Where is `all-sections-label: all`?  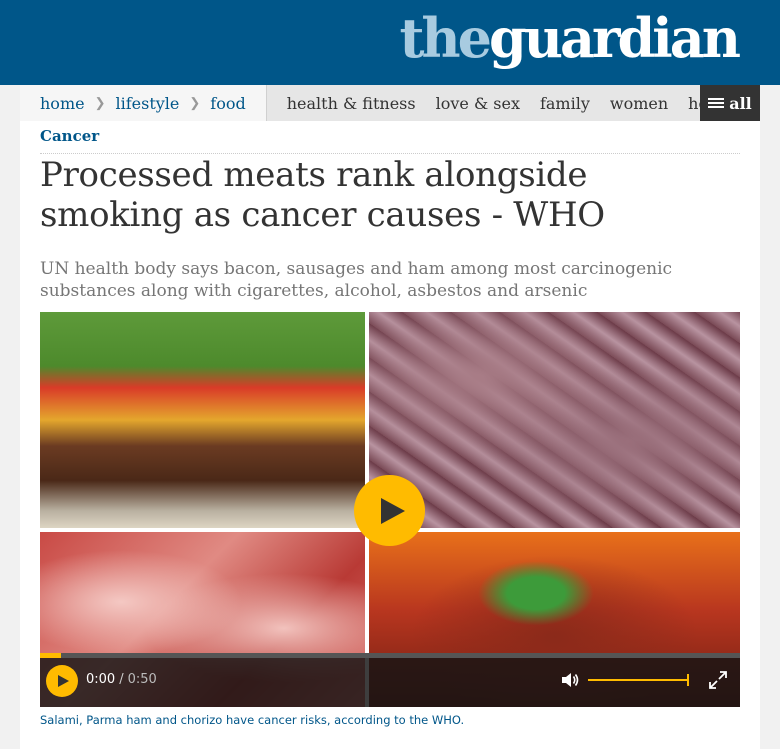
all-sections-label: all is located at coordinates (740, 103).